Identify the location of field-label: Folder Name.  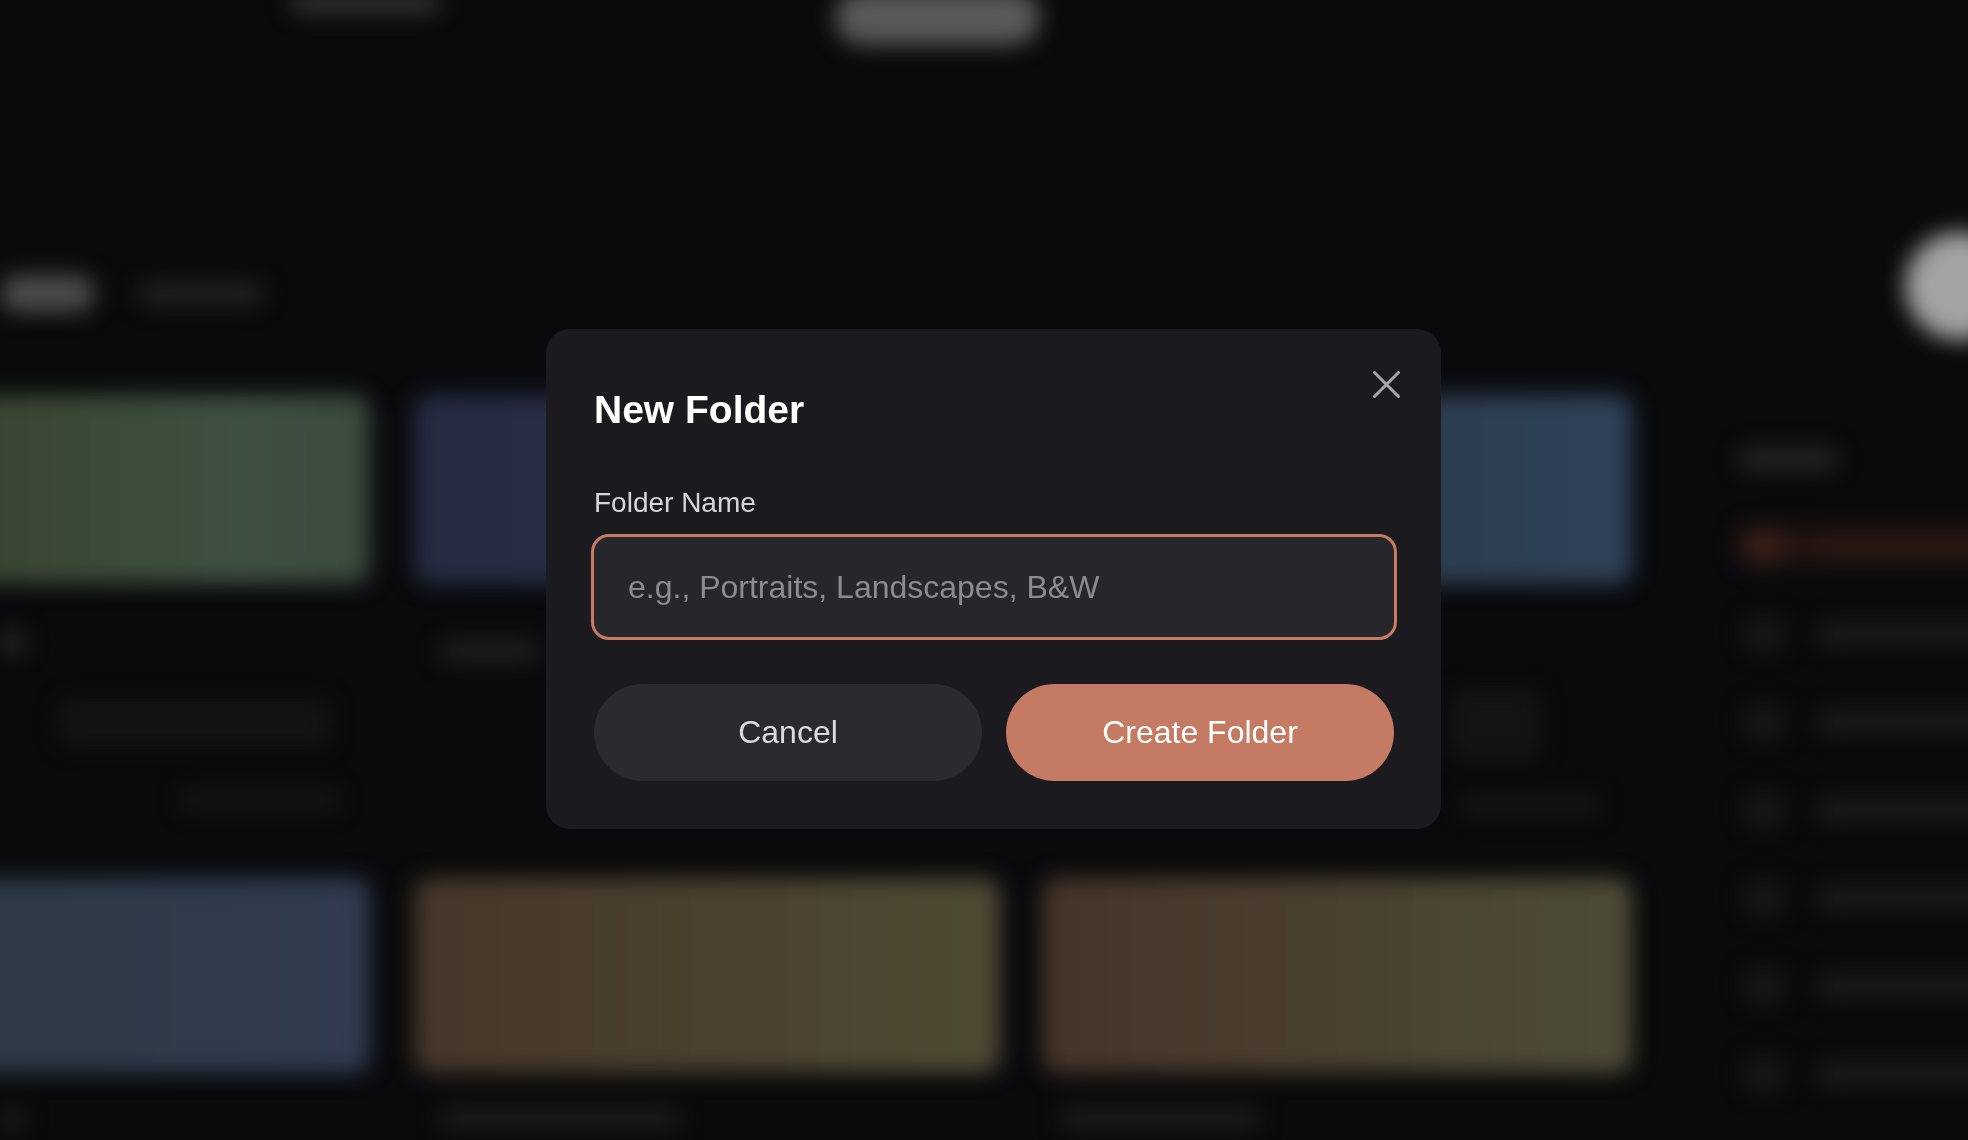
(675, 503).